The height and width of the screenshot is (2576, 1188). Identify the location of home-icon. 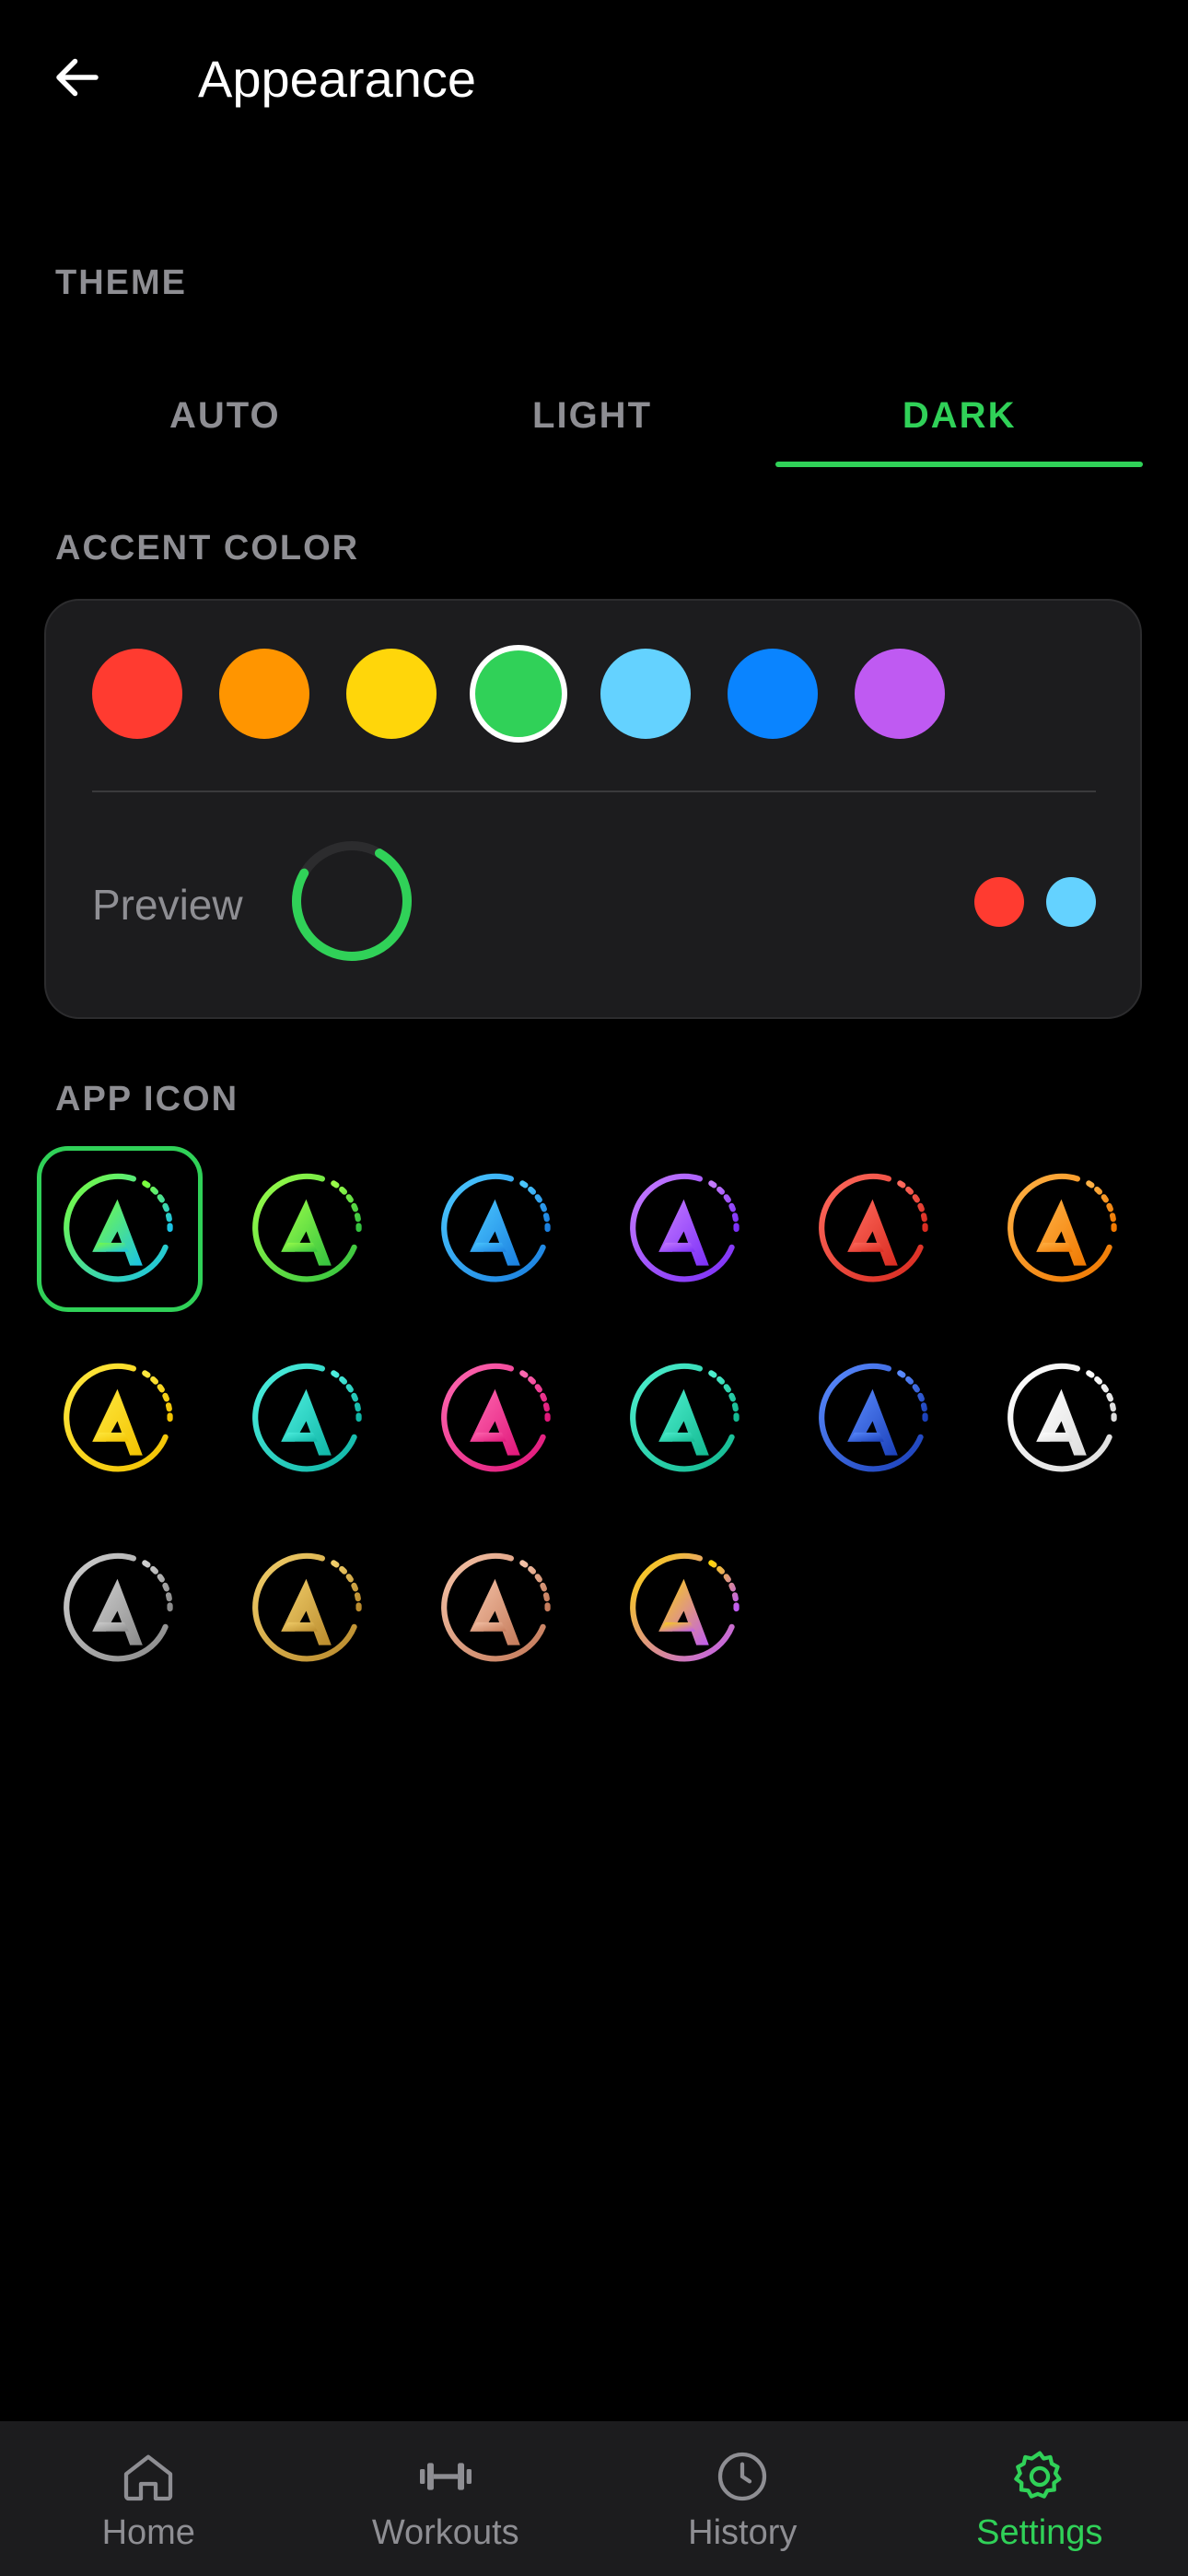
(148, 2477).